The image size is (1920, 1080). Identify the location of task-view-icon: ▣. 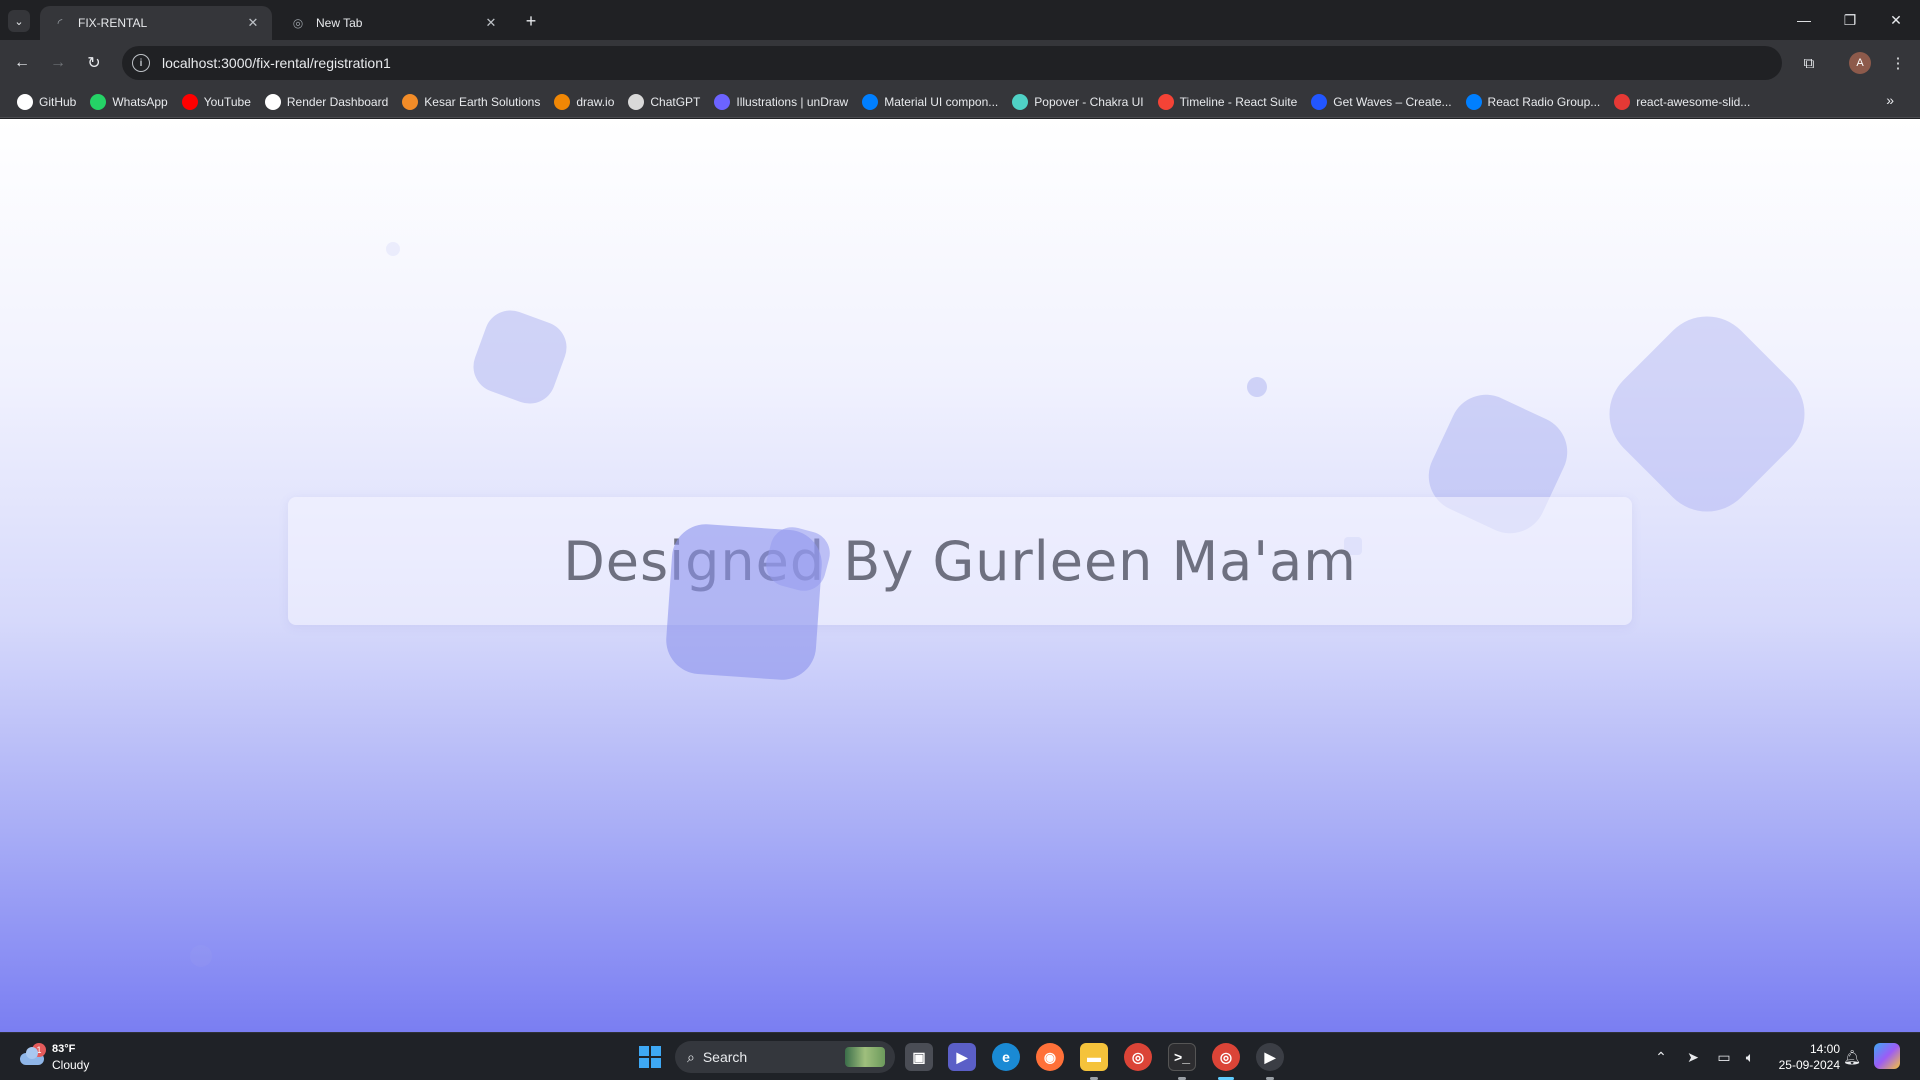
(919, 1057).